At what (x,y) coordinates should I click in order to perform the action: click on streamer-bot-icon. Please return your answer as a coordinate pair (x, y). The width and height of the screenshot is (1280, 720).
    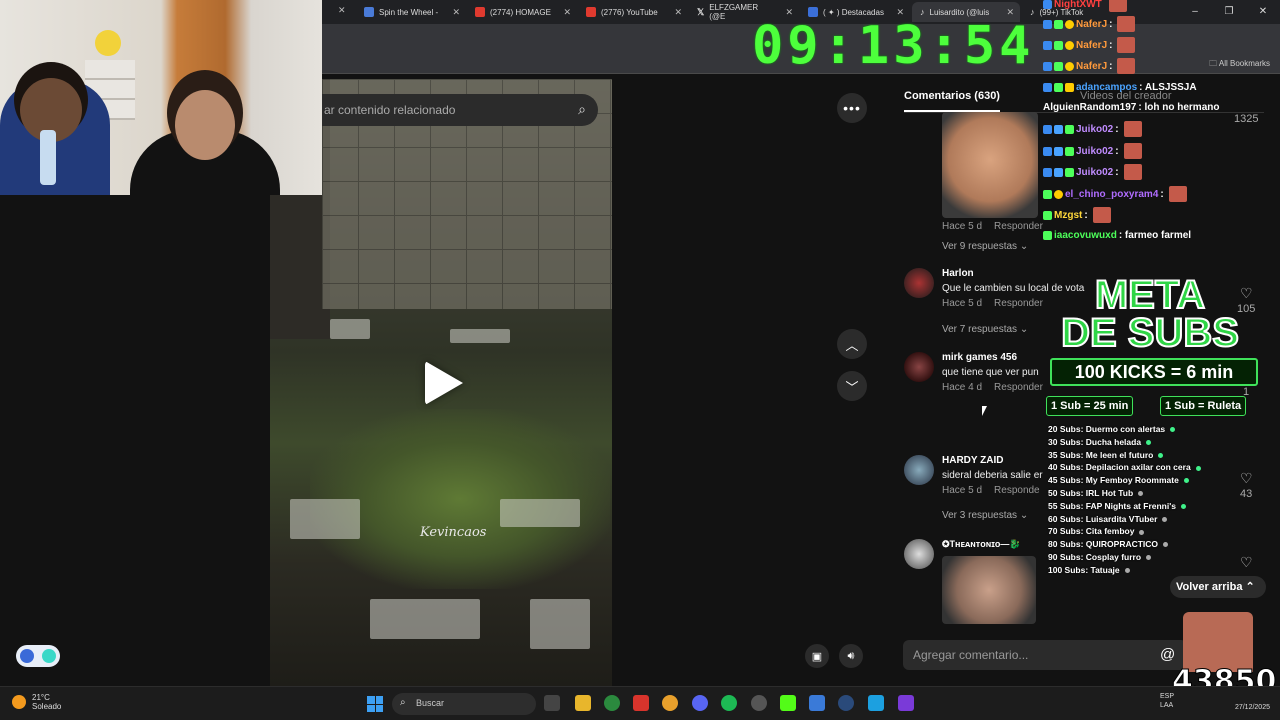
    Looking at the image, I should click on (876, 703).